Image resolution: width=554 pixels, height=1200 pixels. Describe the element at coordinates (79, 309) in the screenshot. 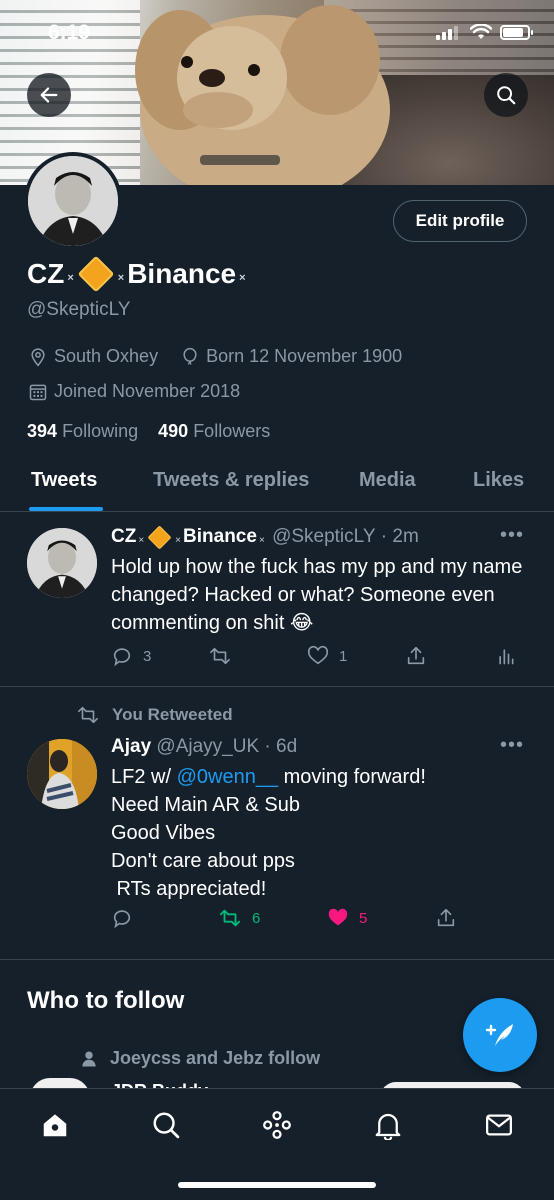

I see `profile-handle: @SkepticLY` at that location.